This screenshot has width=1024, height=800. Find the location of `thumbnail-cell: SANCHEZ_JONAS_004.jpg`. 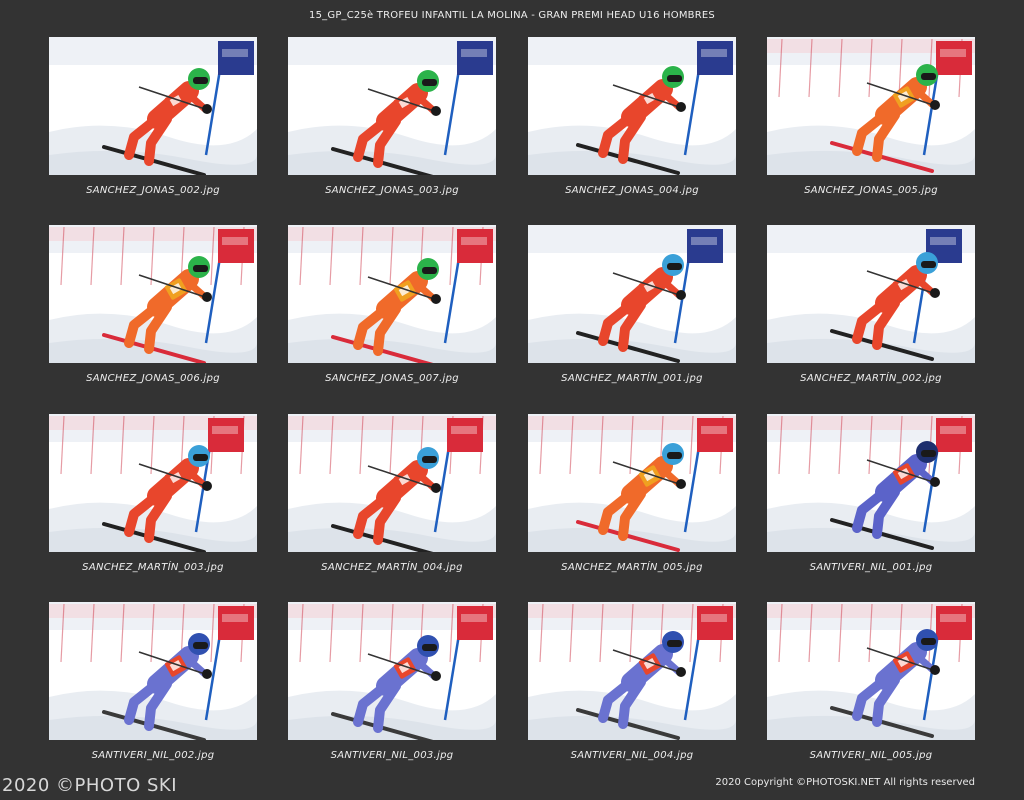

thumbnail-cell: SANCHEZ_JONAS_004.jpg is located at coordinates (632, 116).